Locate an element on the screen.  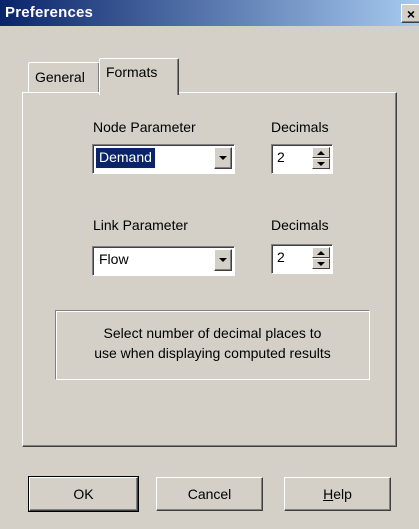
node-decimals-label: Decimals is located at coordinates (300, 127).